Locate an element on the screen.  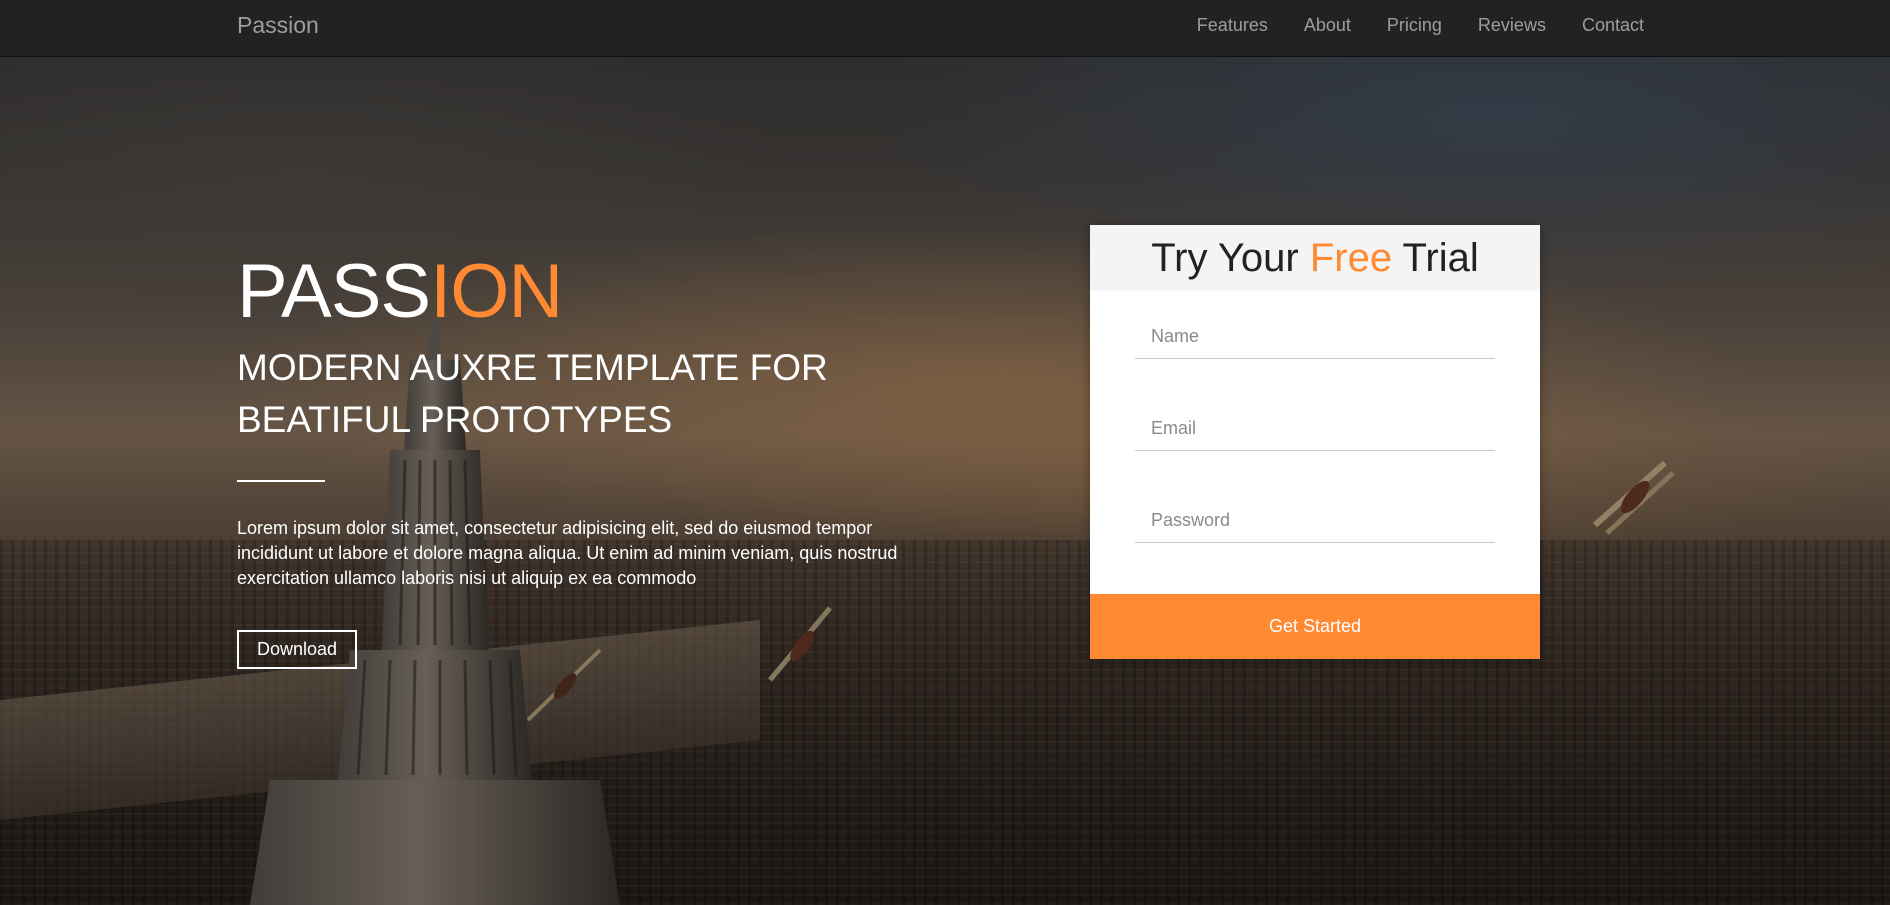
nav-item: Features is located at coordinates (1232, 28).